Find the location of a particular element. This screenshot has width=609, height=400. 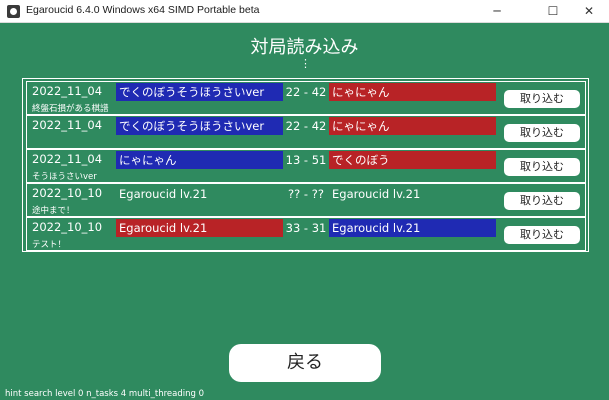

game-score: ?? - ?? is located at coordinates (306, 194).